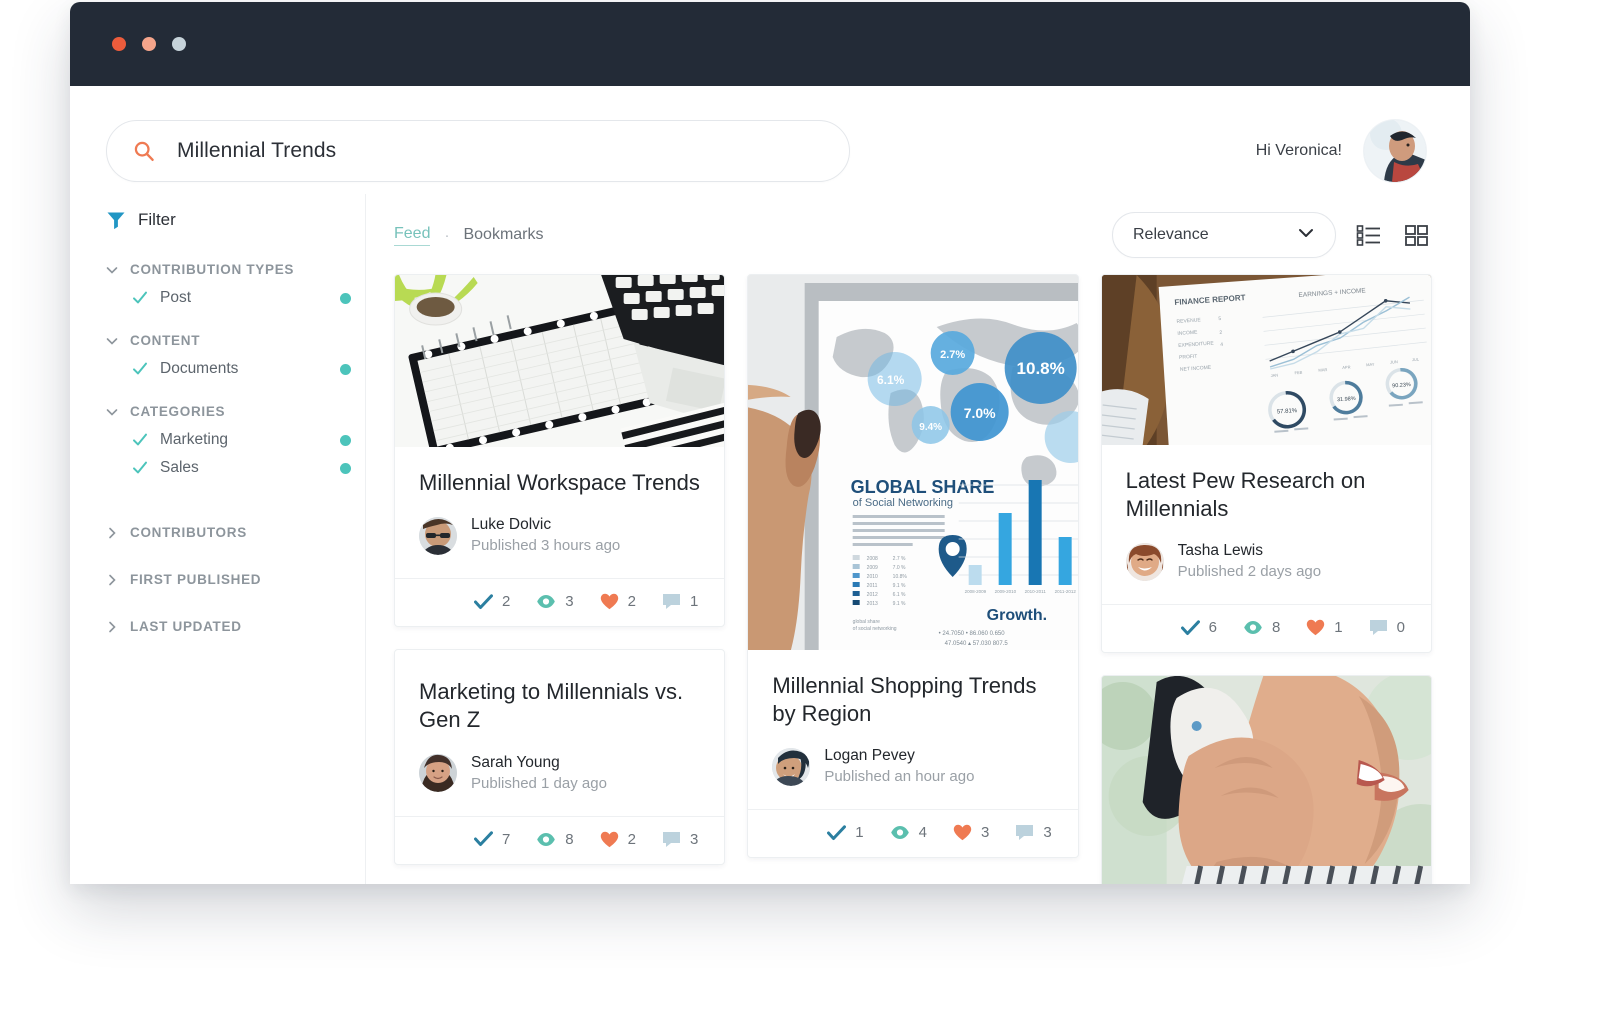 Image resolution: width=1600 pixels, height=1019 pixels. I want to click on filter-group-header: FIRST PUBLISHED, so click(230, 579).